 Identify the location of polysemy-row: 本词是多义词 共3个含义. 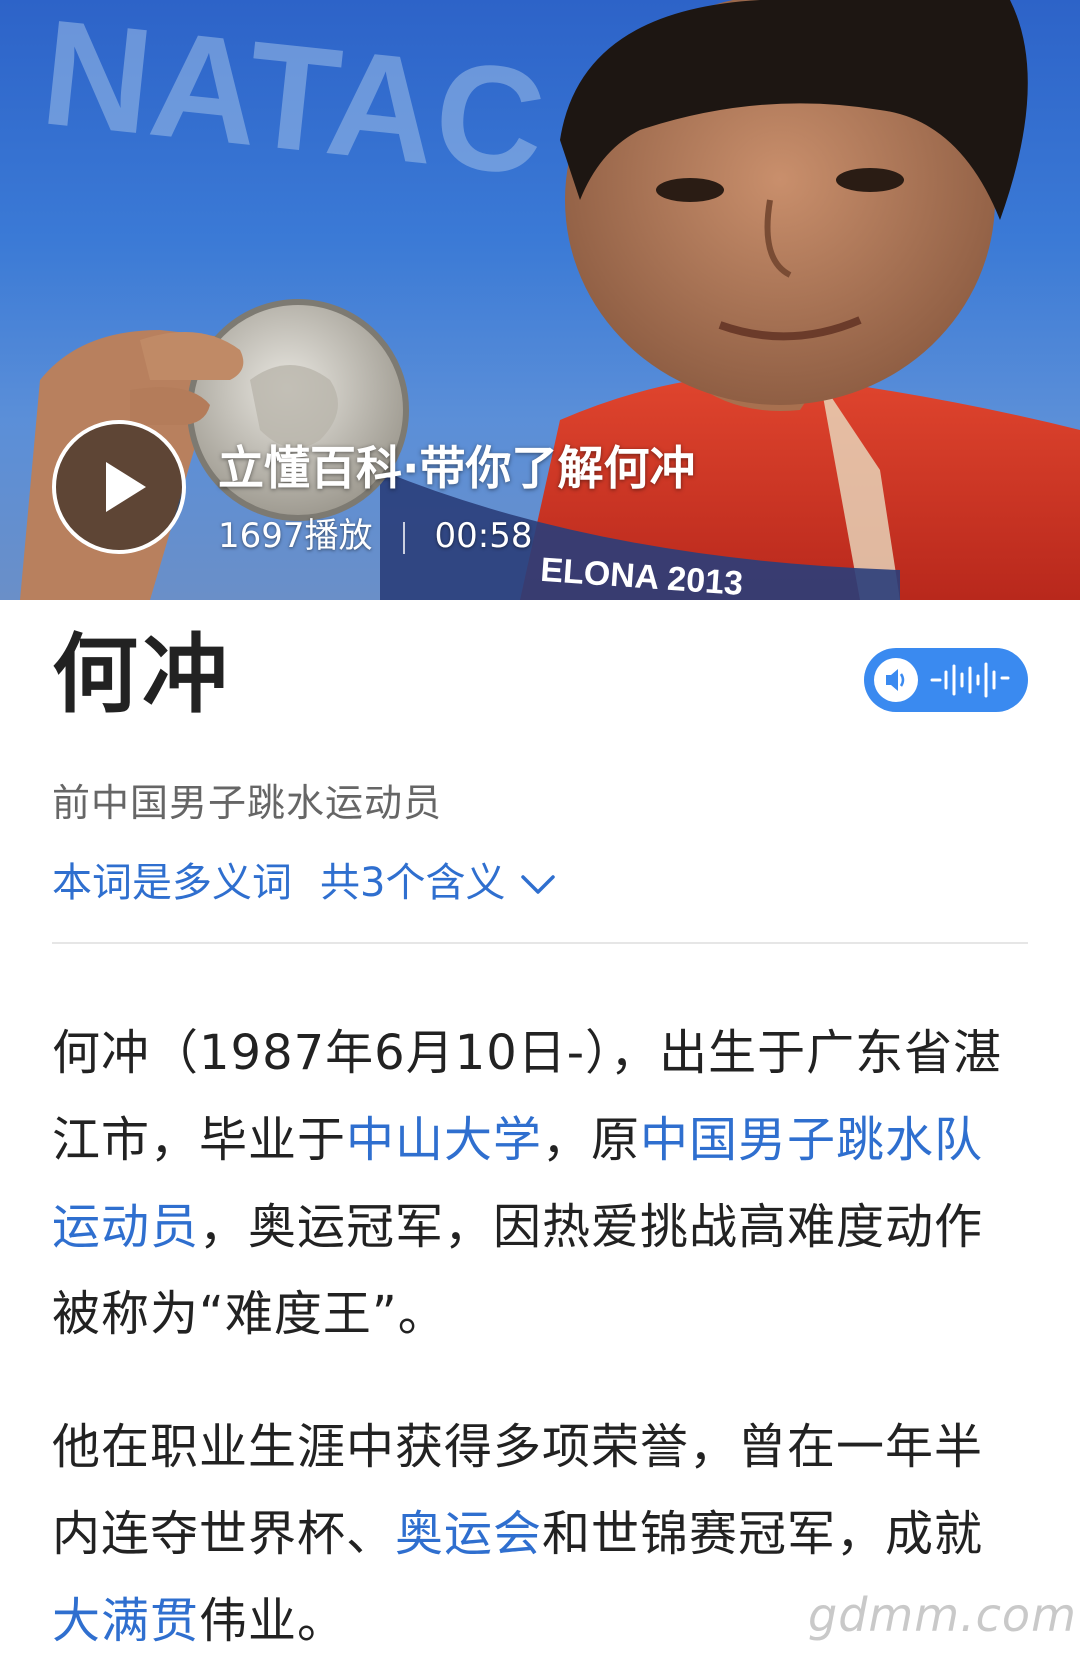
(304, 879).